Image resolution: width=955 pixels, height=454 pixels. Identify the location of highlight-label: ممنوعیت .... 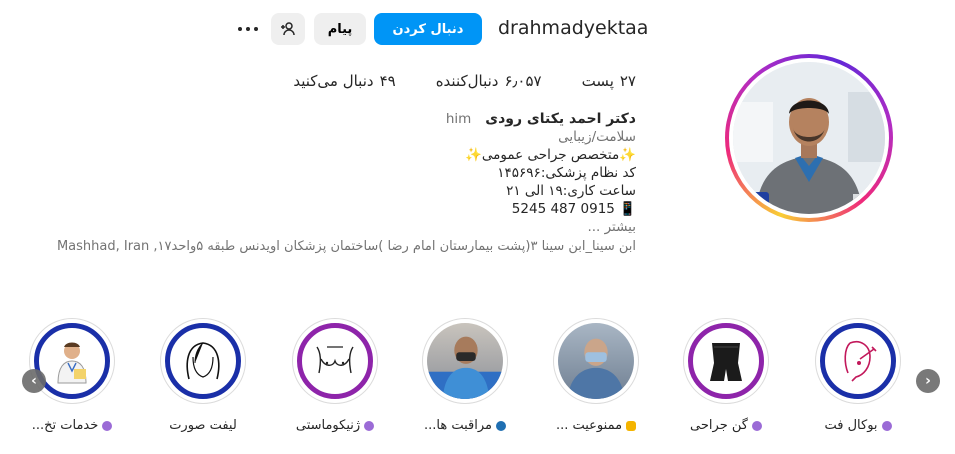
(589, 425).